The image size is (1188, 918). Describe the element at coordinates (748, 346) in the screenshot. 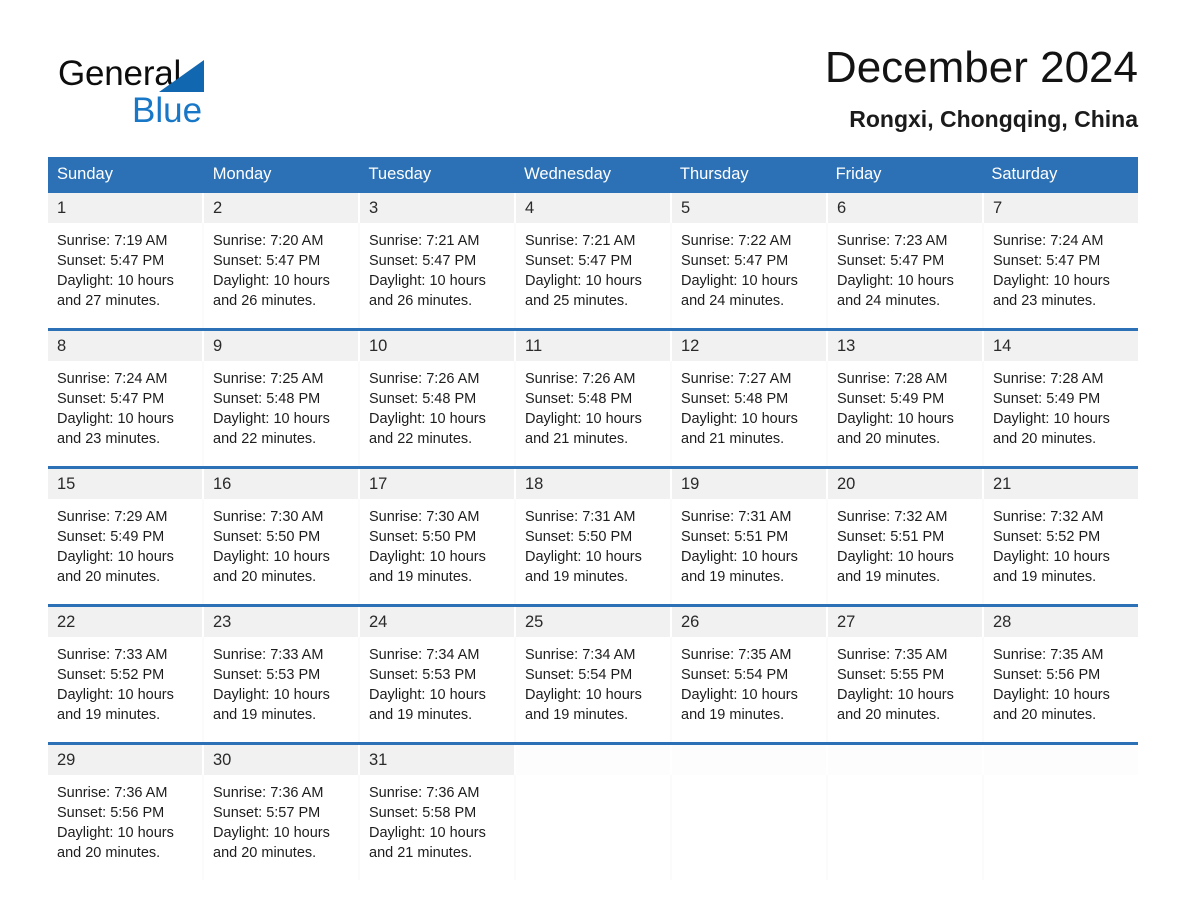

I see `day-number: 12` at that location.